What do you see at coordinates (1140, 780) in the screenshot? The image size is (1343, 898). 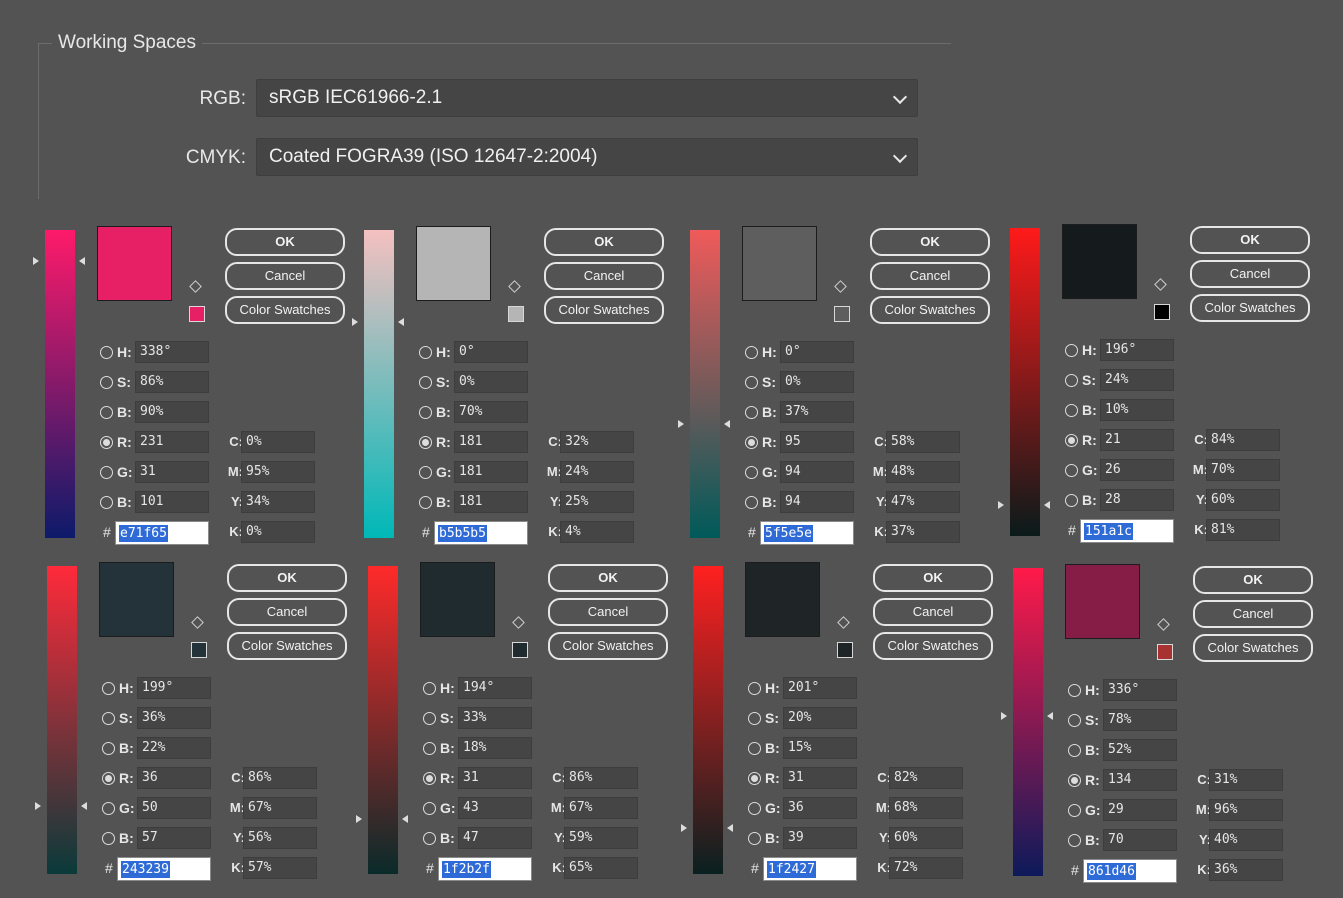 I see `red-input: 134` at bounding box center [1140, 780].